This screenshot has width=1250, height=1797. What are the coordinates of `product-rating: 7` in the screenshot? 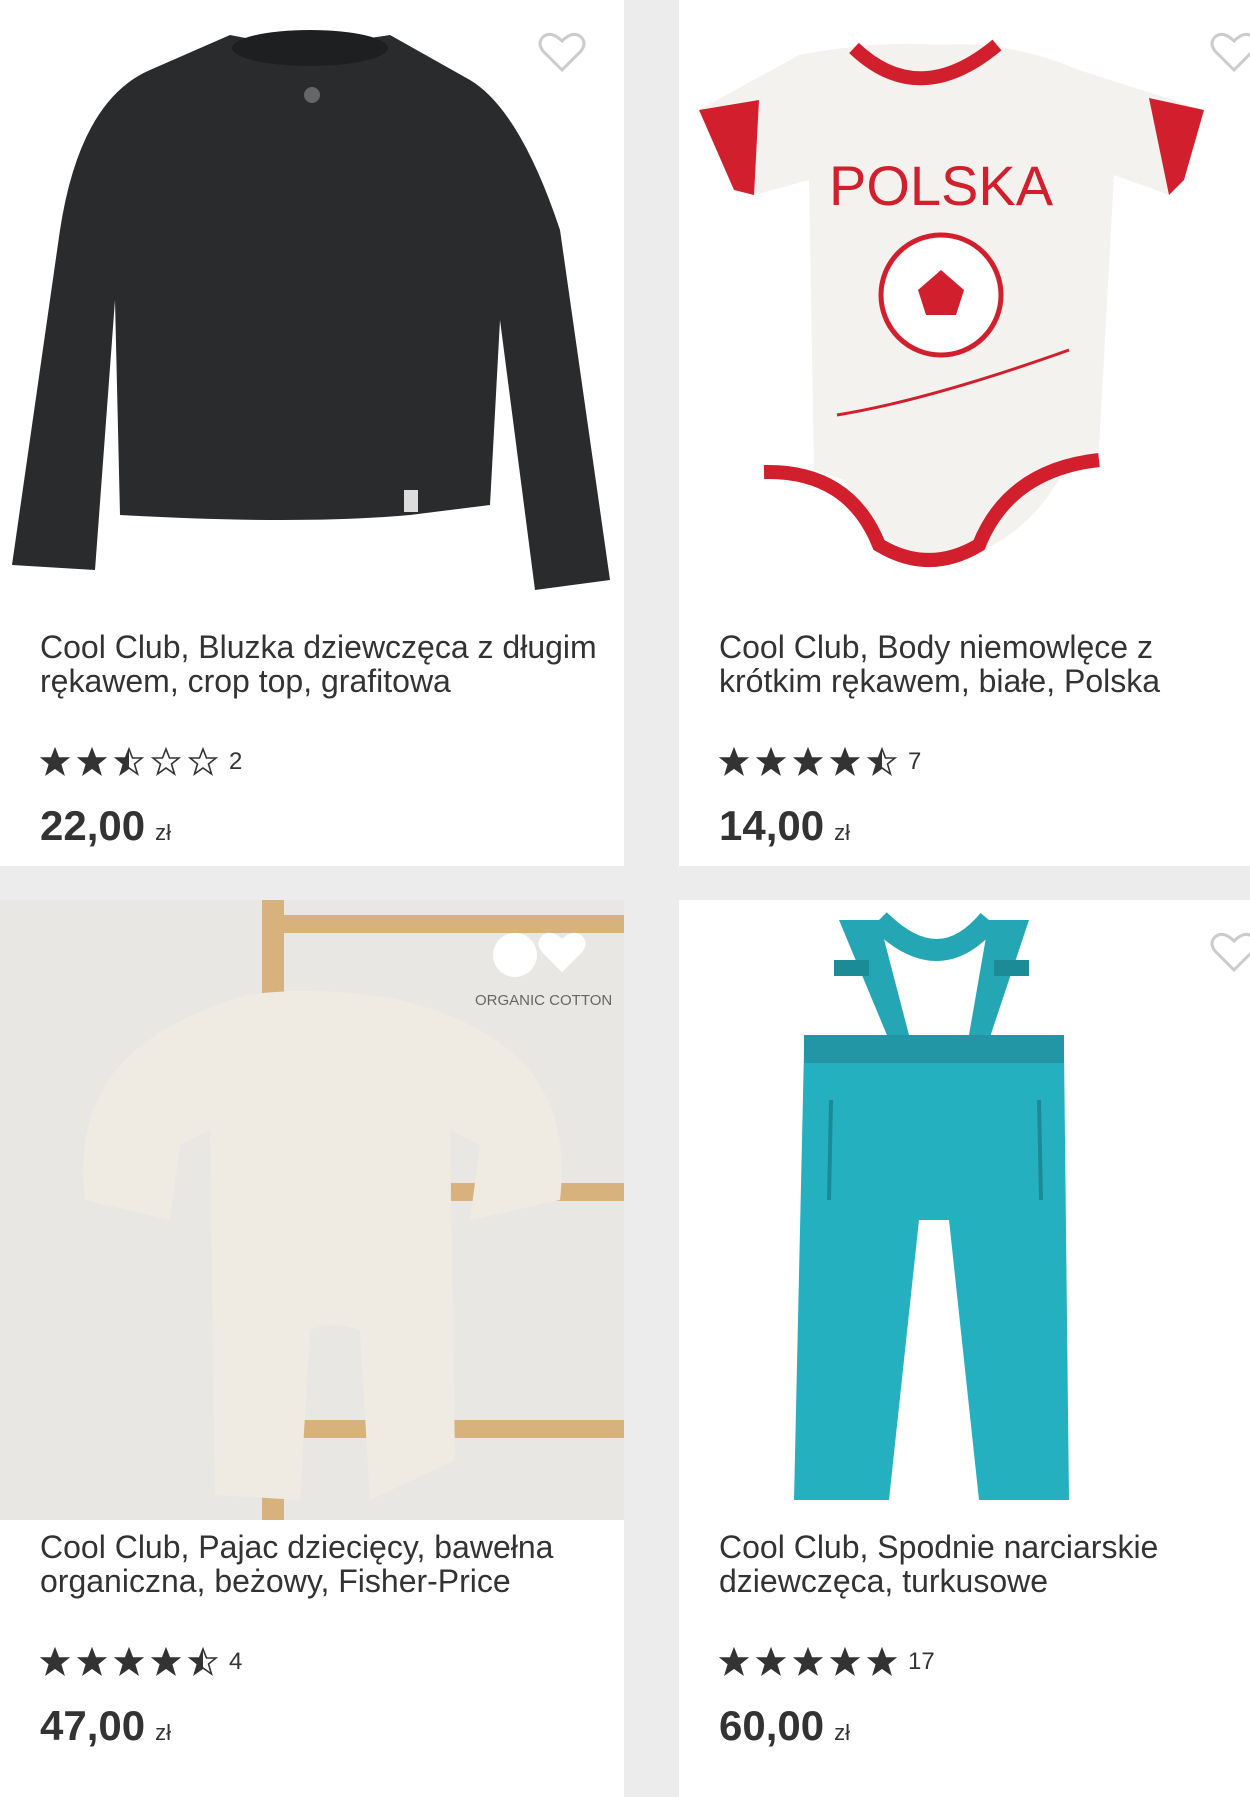 It's located at (820, 761).